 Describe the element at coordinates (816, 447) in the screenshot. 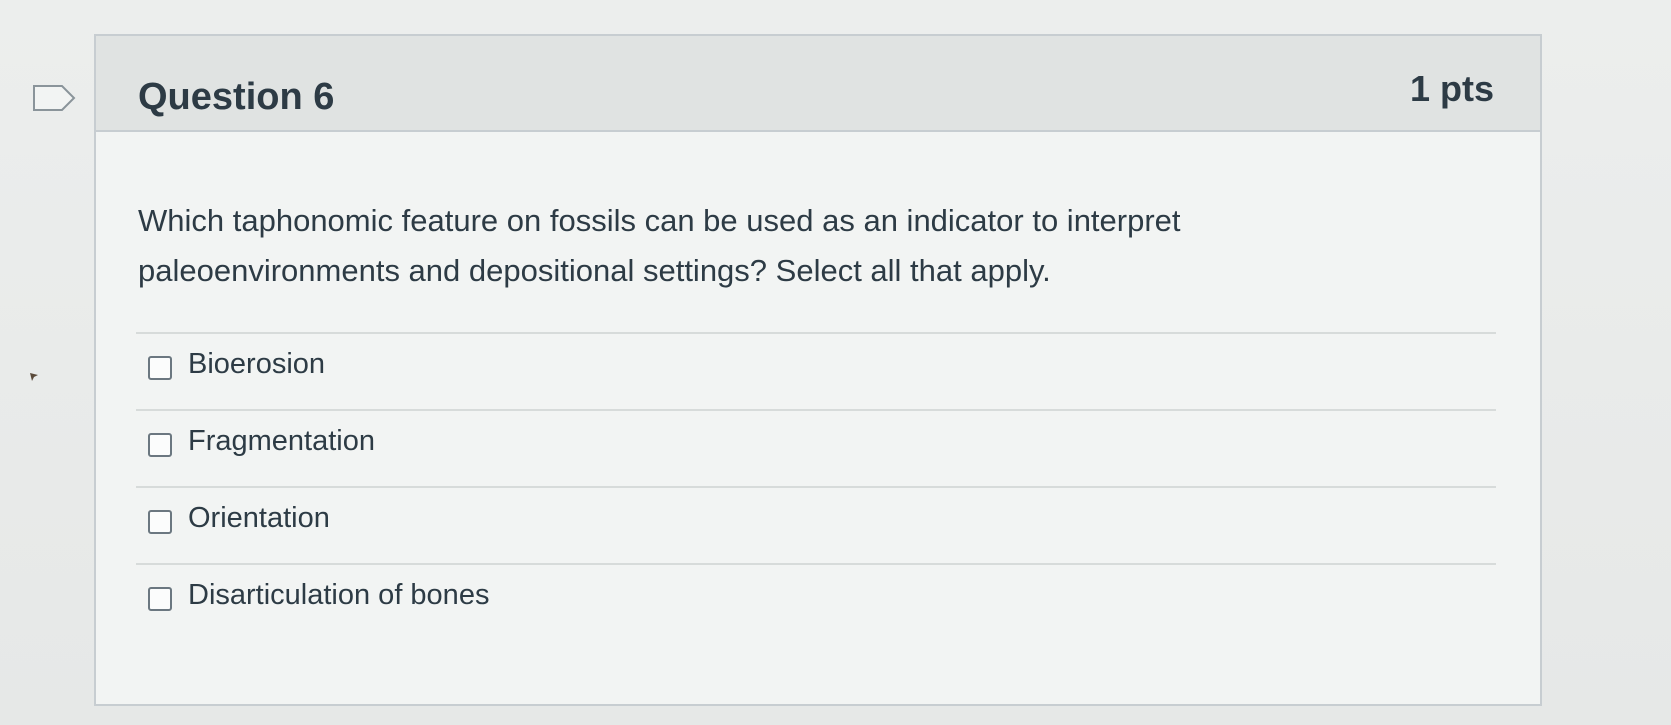

I see `answer-option: Fragmentation` at that location.